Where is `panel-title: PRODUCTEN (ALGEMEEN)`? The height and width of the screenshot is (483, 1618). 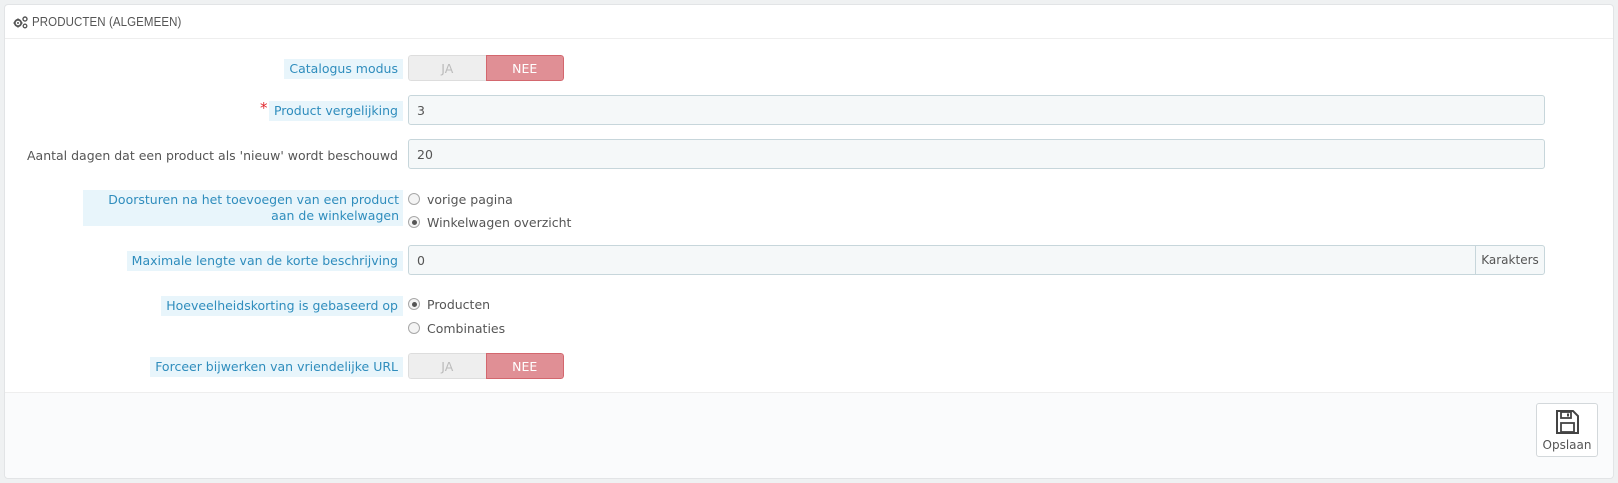
panel-title: PRODUCTEN (ALGEMEEN) is located at coordinates (107, 21).